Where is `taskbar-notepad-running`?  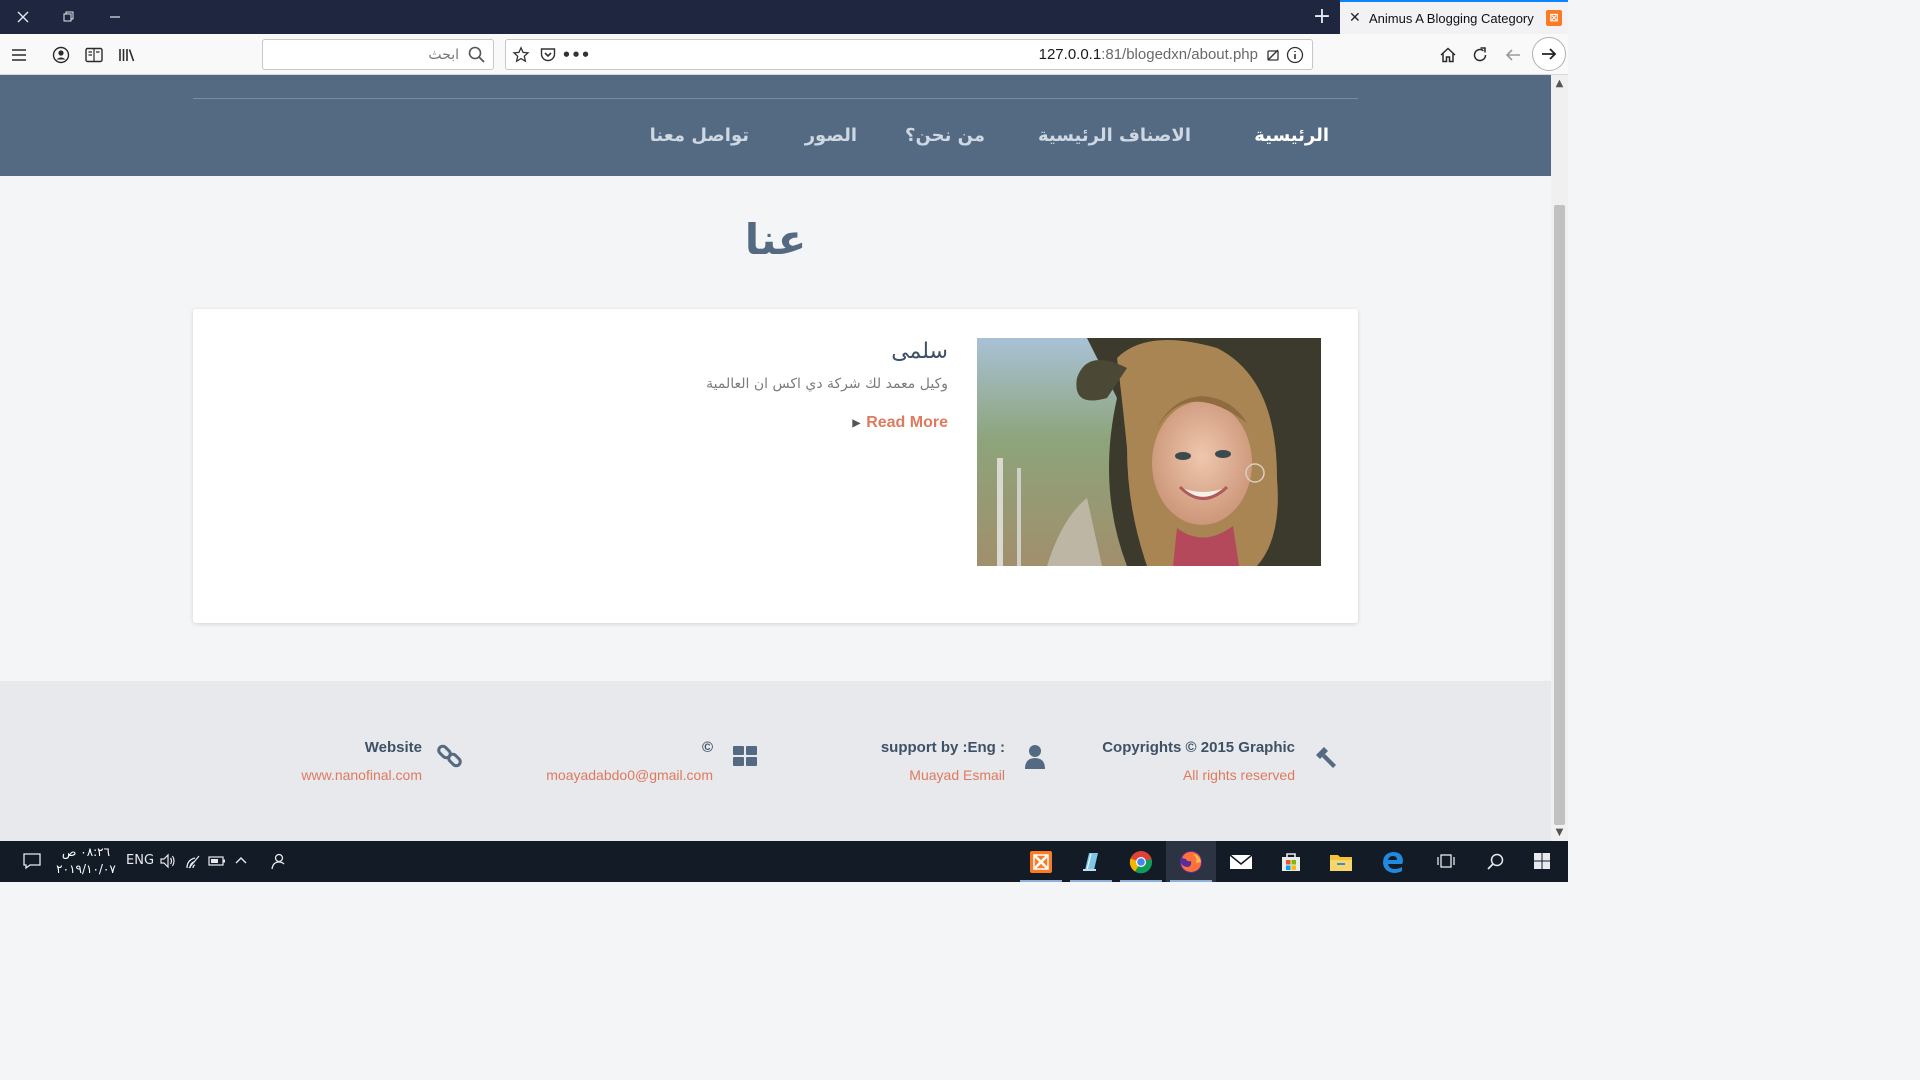
taskbar-notepad-running is located at coordinates (1091, 881).